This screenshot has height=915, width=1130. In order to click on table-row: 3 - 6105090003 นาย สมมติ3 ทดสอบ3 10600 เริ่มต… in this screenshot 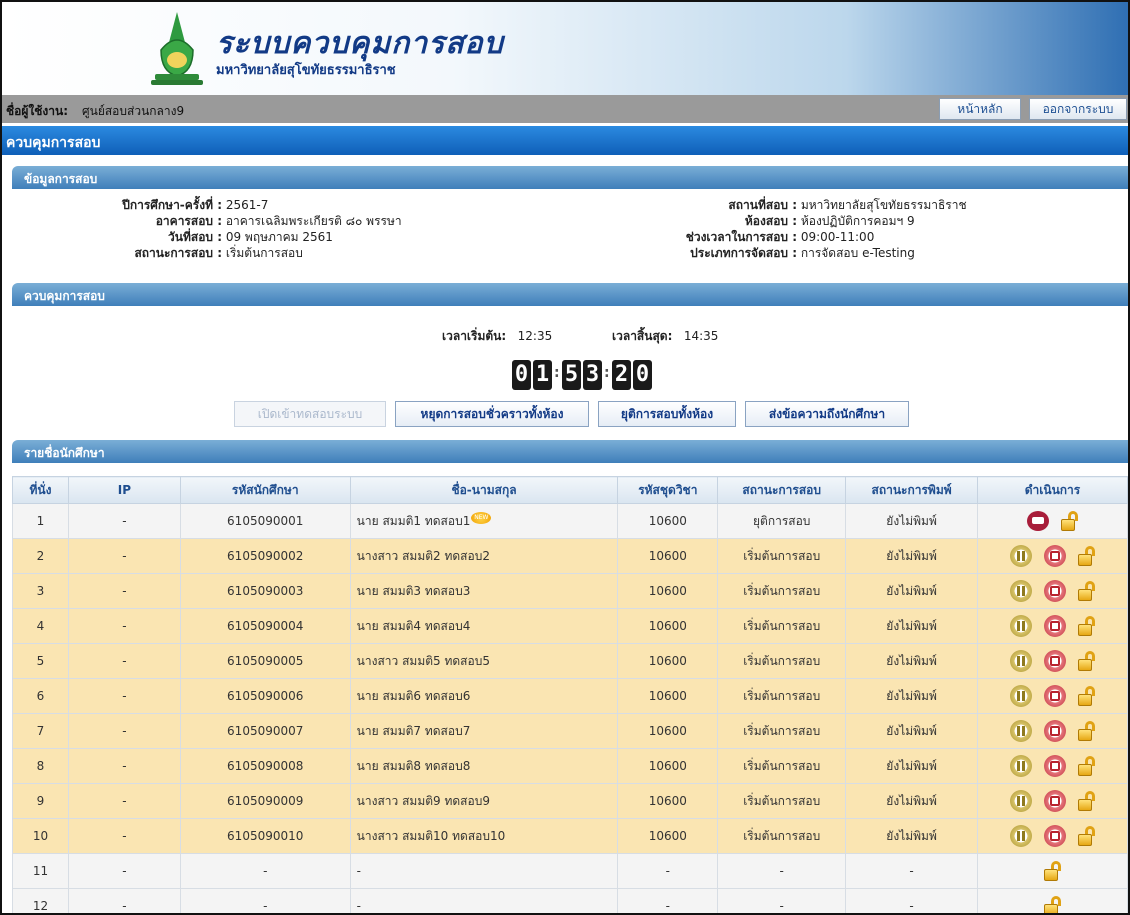, I will do `click(570, 591)`.